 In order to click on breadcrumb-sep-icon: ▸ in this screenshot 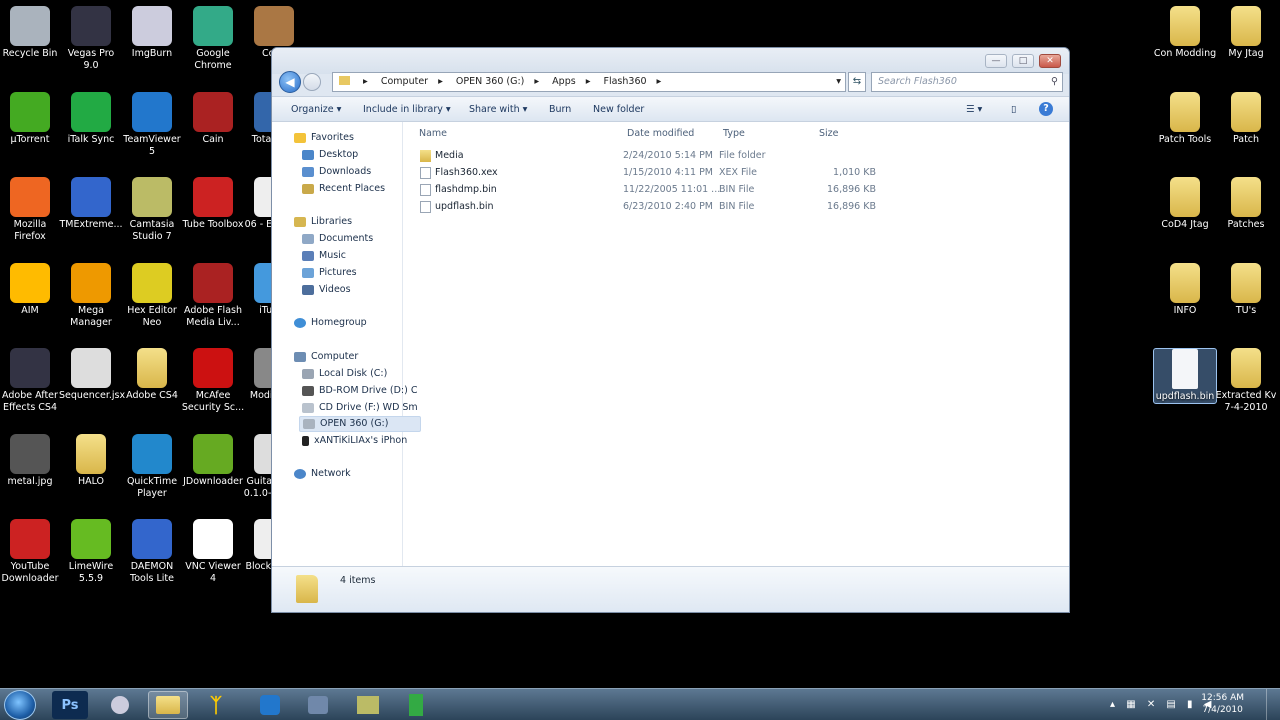, I will do `click(659, 81)`.